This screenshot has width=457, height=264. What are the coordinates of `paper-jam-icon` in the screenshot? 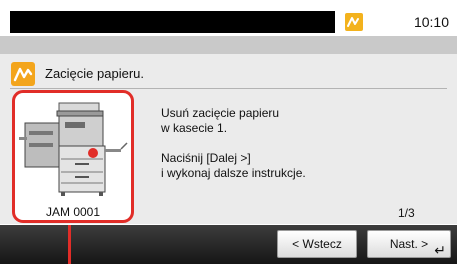 It's located at (23, 74).